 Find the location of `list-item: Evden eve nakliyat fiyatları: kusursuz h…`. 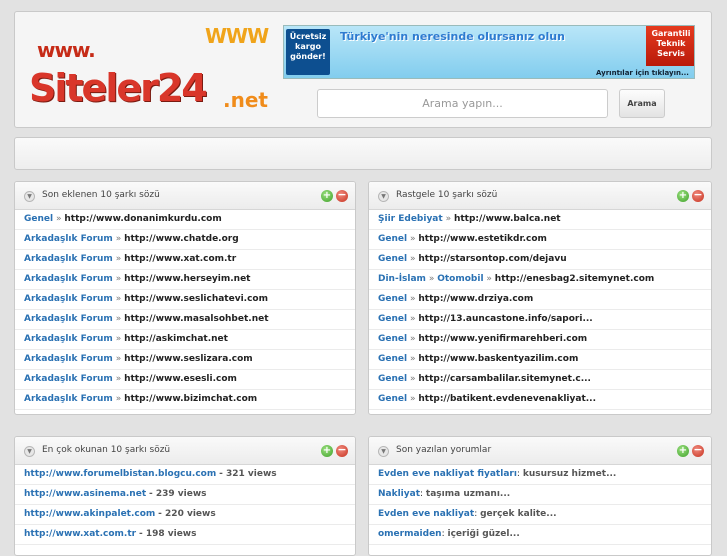

list-item: Evden eve nakliyat fiyatları: kusursuz h… is located at coordinates (540, 475).